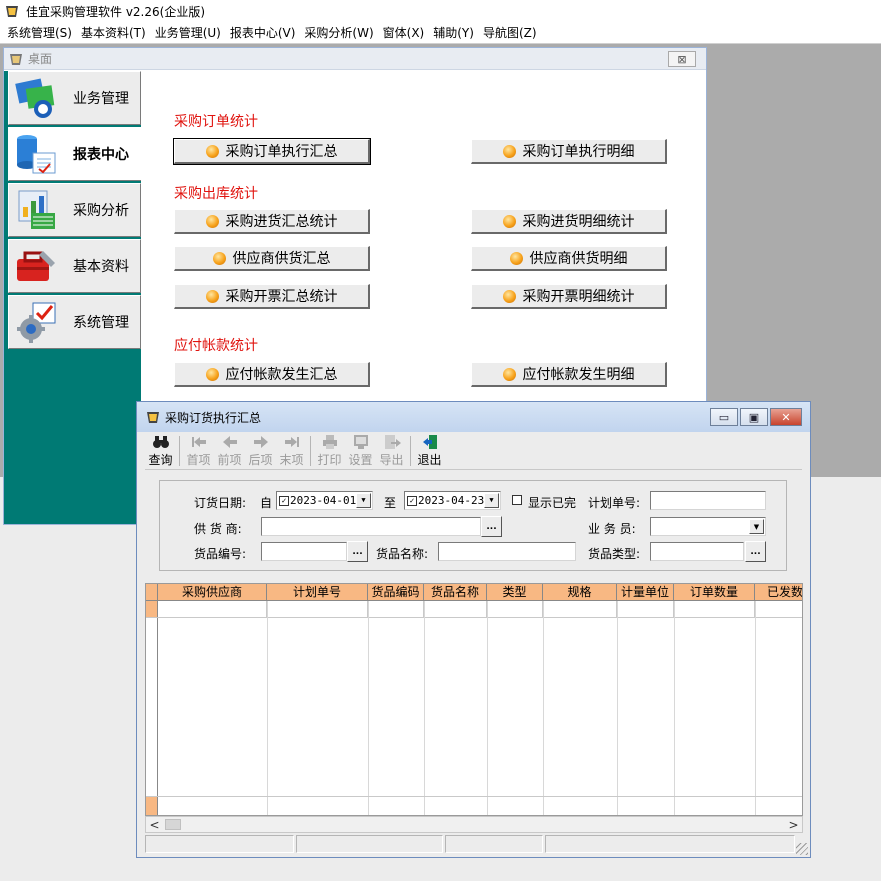 This screenshot has height=881, width=881. Describe the element at coordinates (115, 32) in the screenshot. I see `menu-basic-data: 基本资料(T)` at that location.